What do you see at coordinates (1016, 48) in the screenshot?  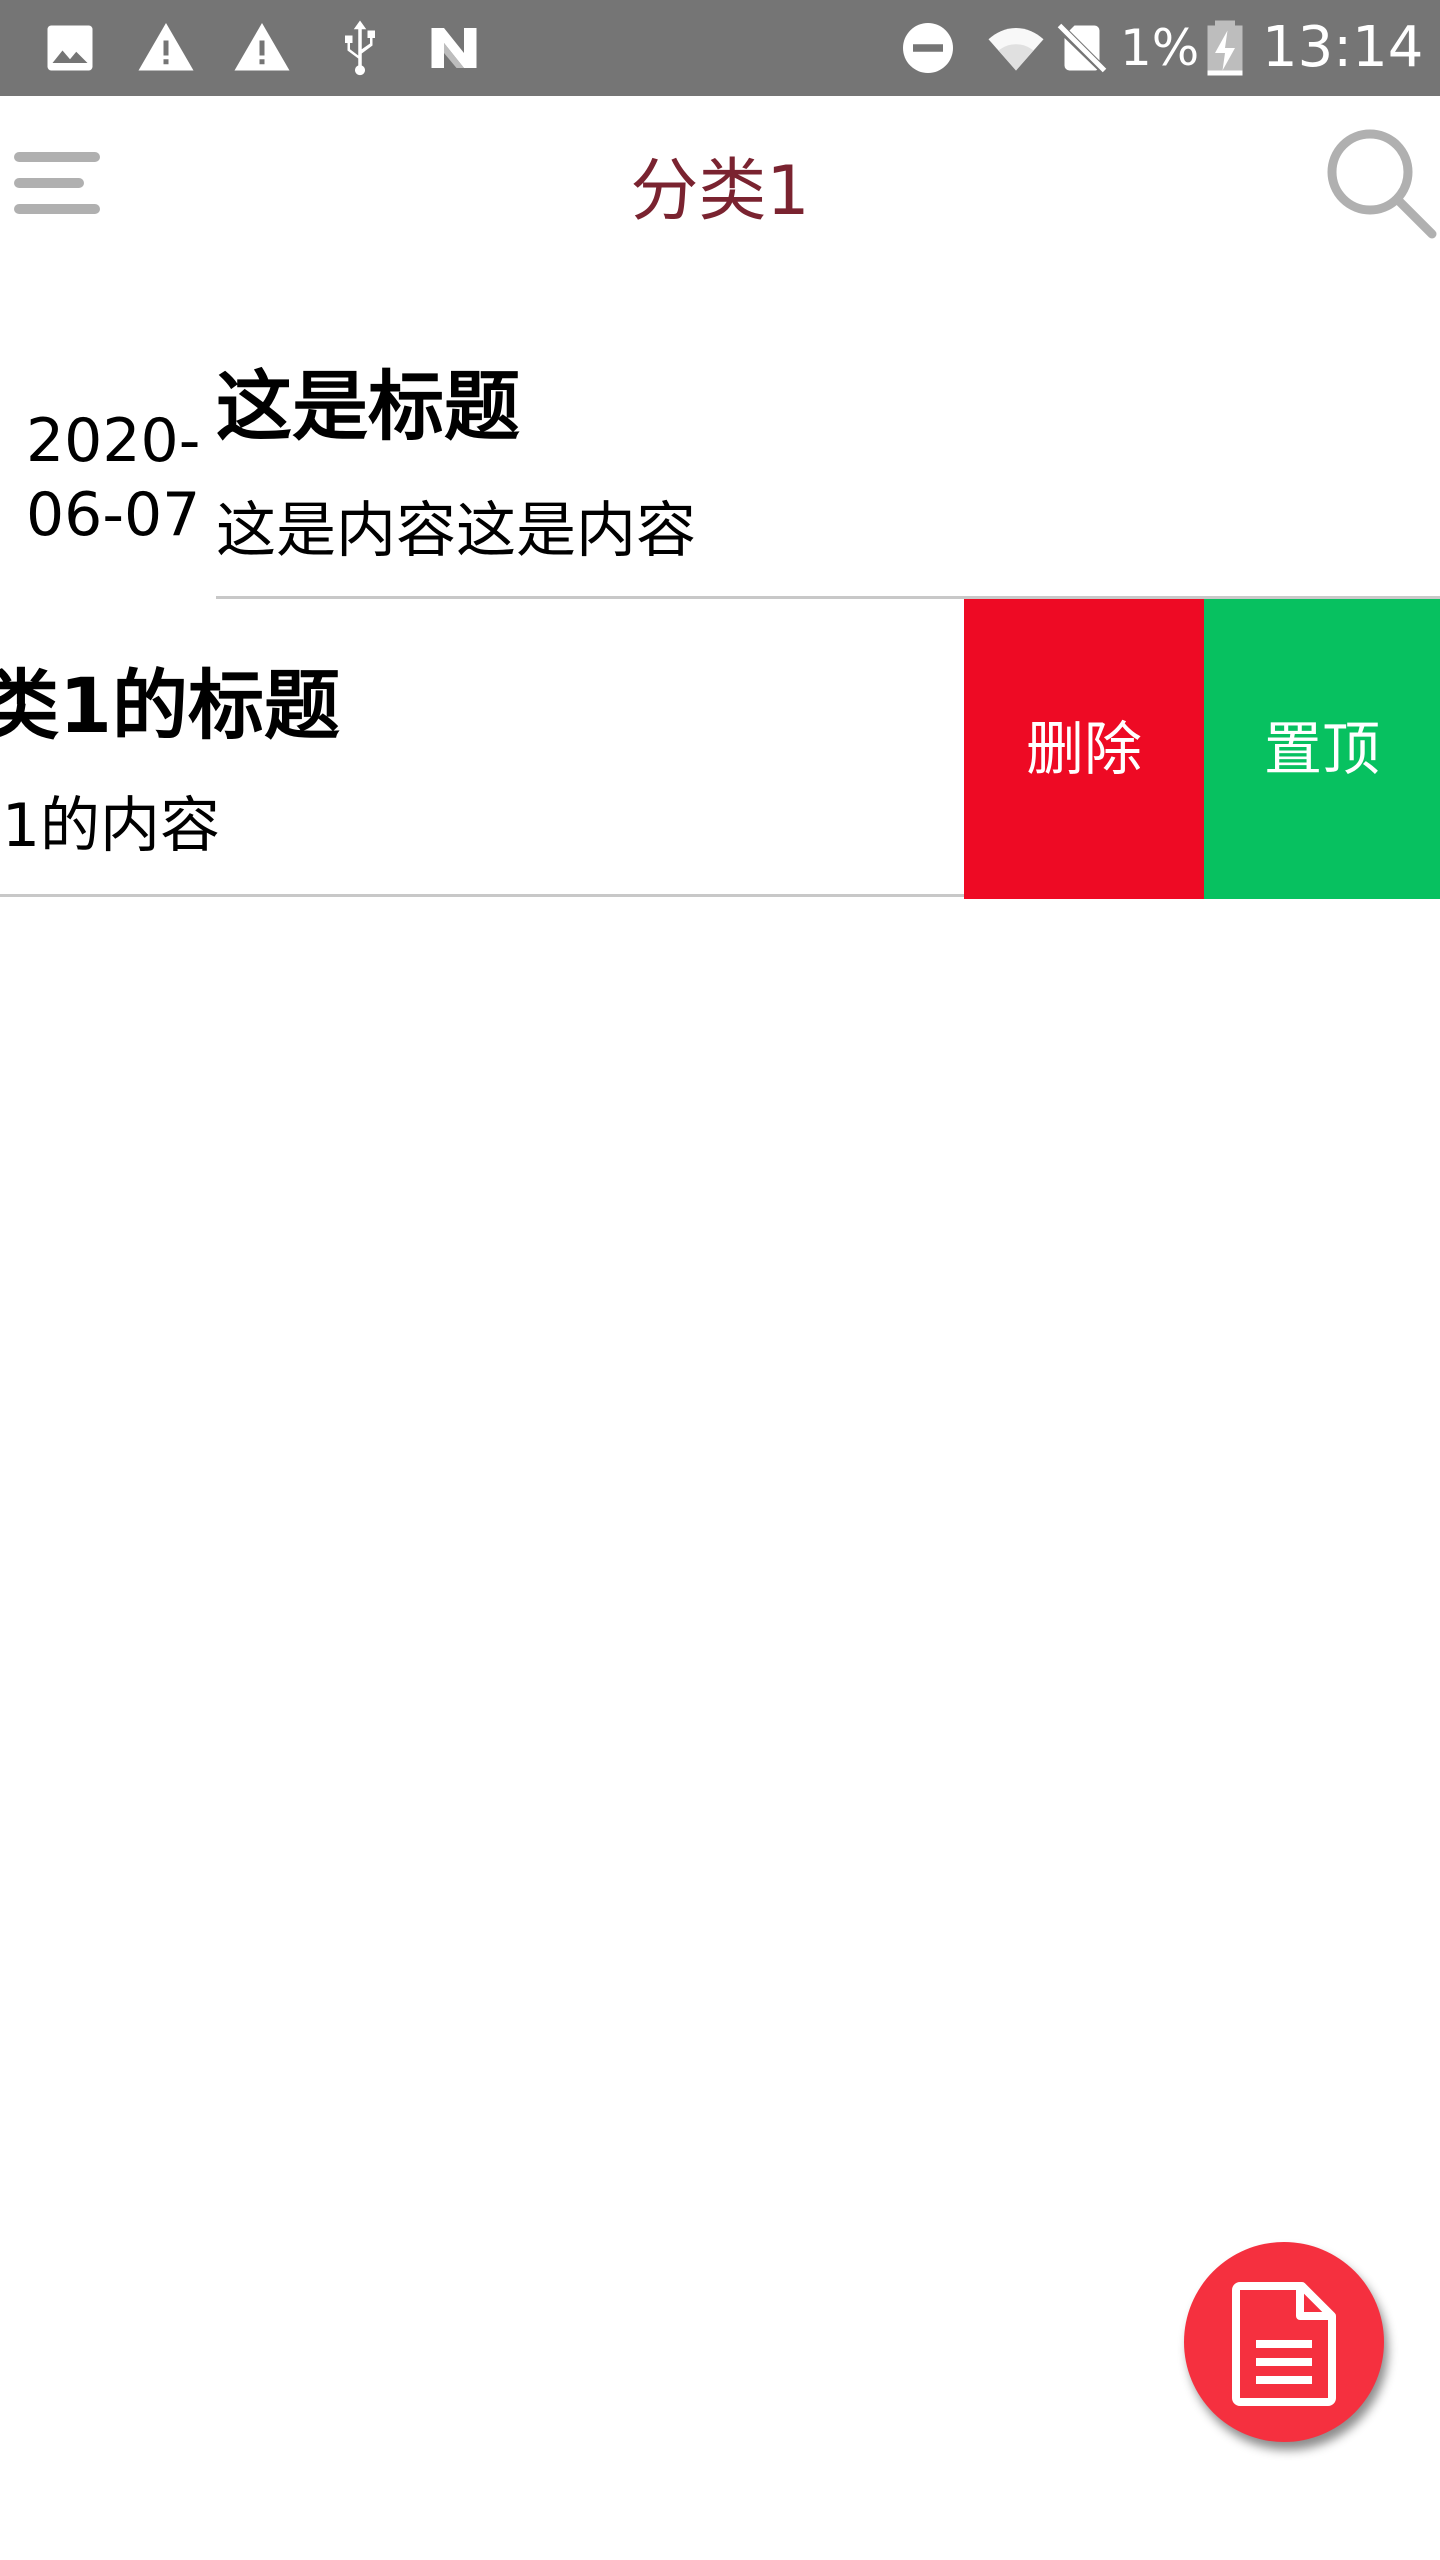 I see `wifi-icon` at bounding box center [1016, 48].